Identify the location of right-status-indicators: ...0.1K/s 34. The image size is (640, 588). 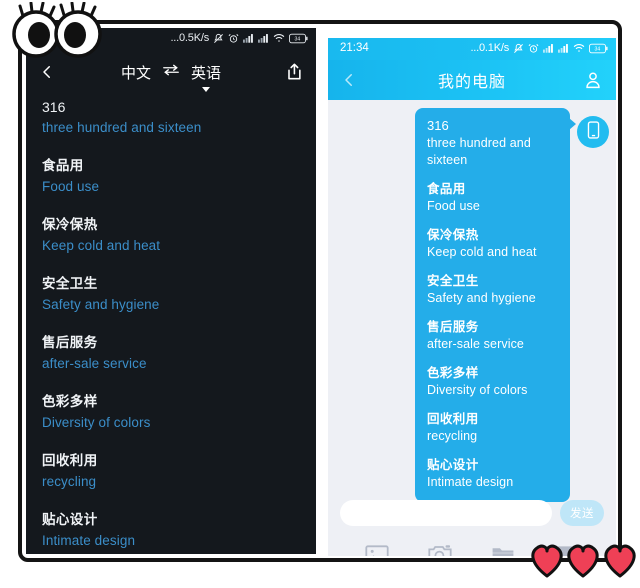
(539, 48).